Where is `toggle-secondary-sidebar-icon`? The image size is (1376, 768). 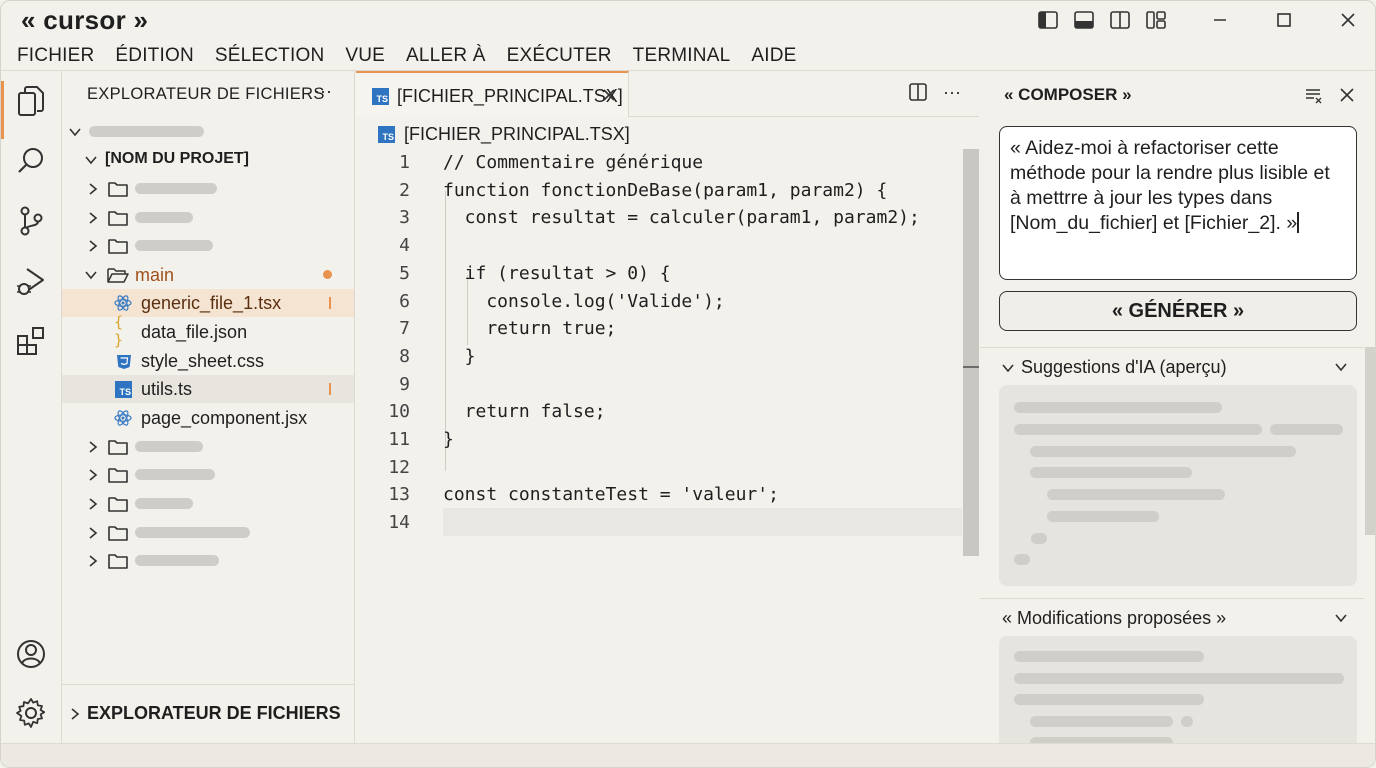
toggle-secondary-sidebar-icon is located at coordinates (1120, 20).